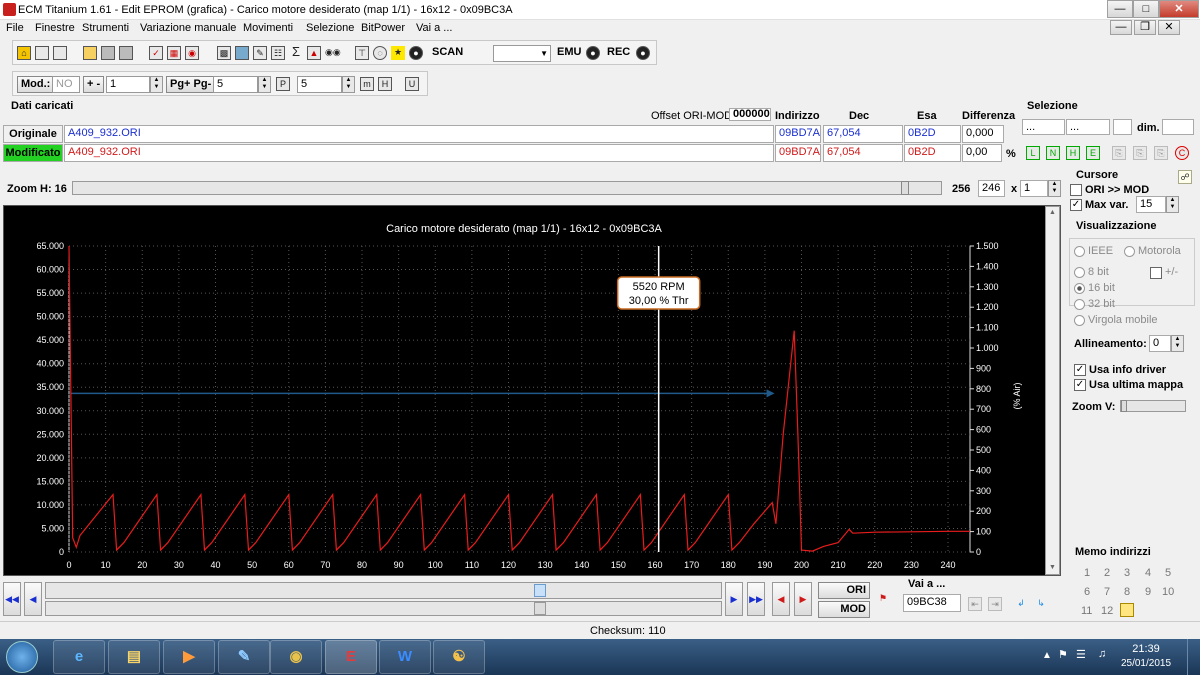 This screenshot has height=675, width=1200. I want to click on menu-selezione: Selezione, so click(330, 28).